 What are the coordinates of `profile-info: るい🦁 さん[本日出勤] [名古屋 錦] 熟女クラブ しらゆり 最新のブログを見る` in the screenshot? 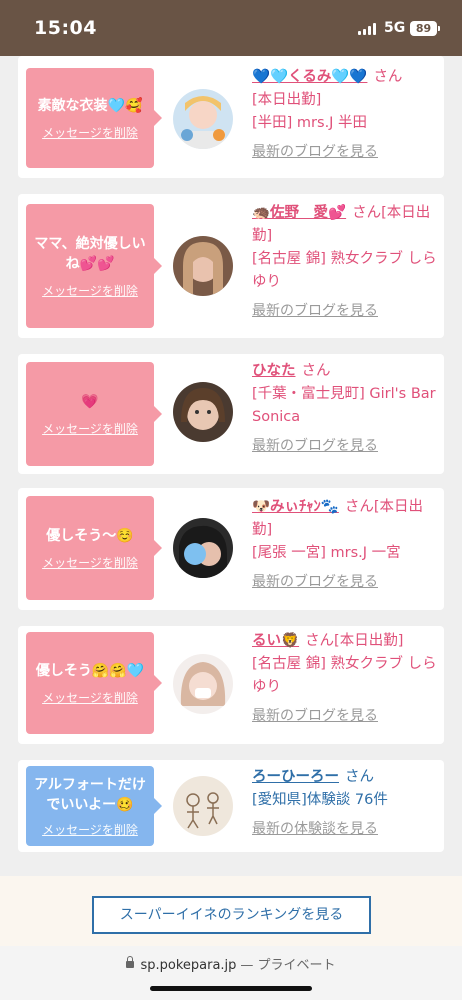 It's located at (345, 679).